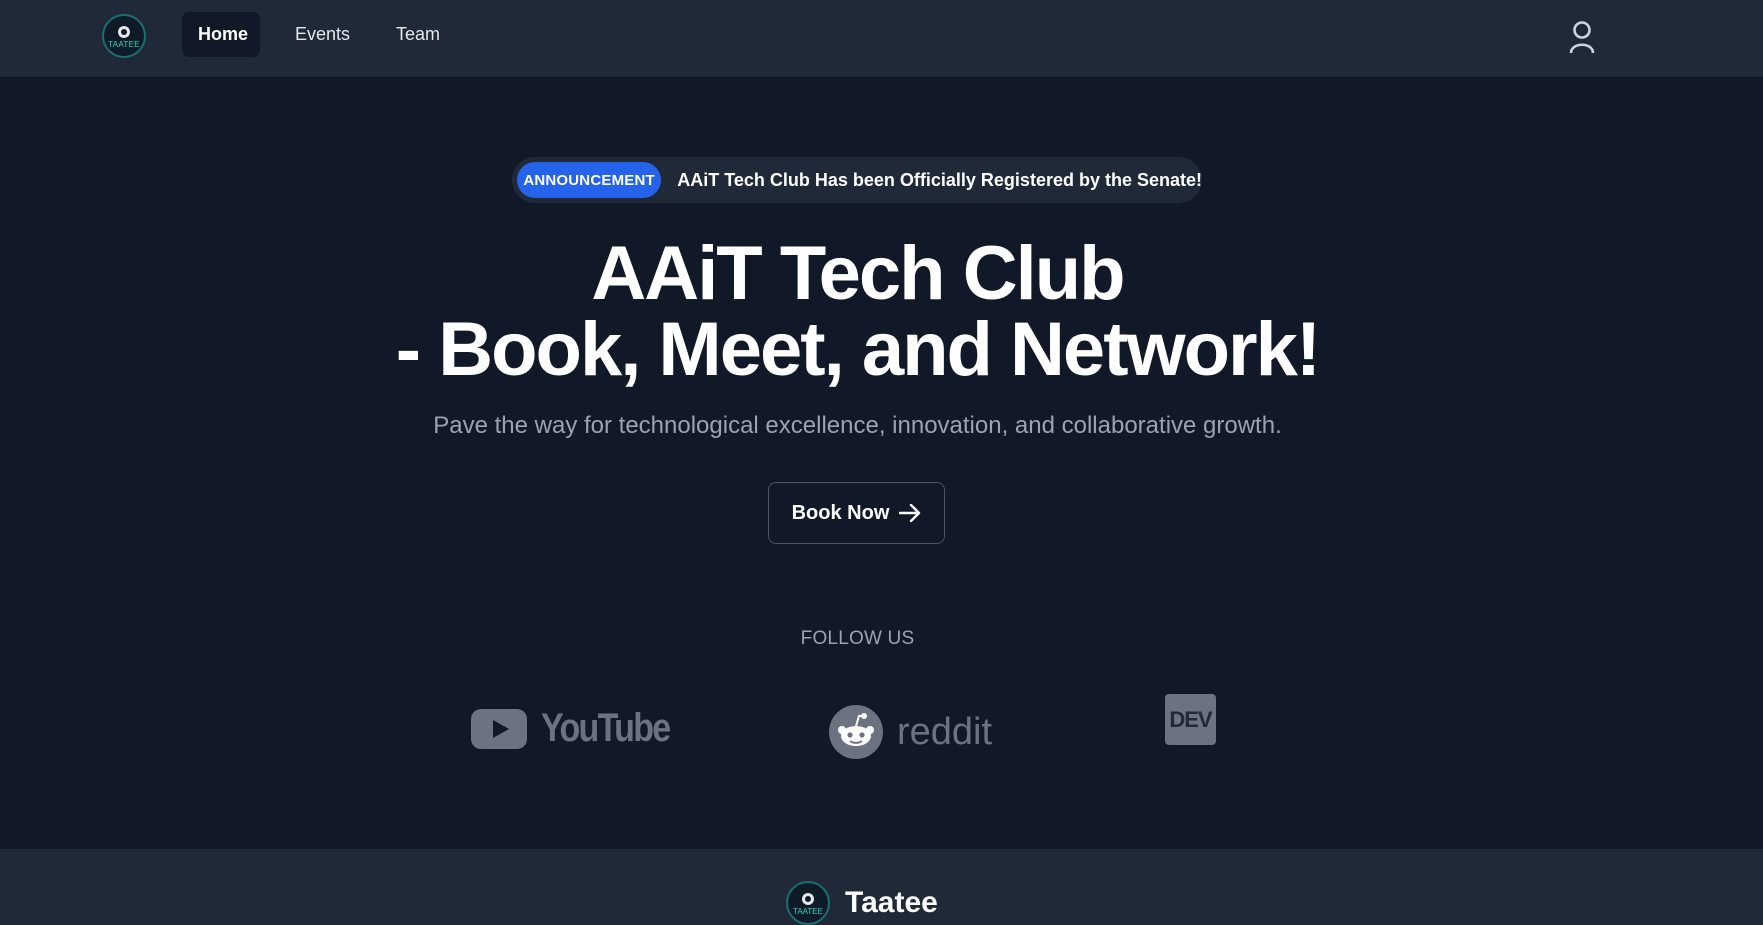  What do you see at coordinates (124, 44) in the screenshot?
I see `logo-text: TAATEE` at bounding box center [124, 44].